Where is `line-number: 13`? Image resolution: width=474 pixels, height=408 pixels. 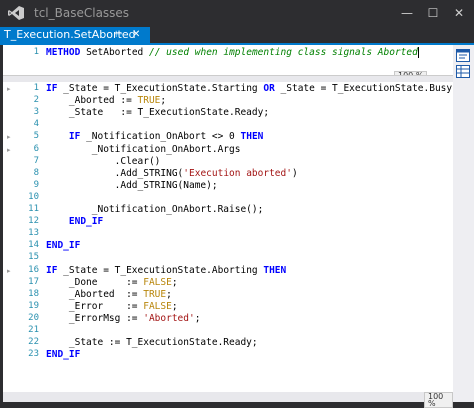
line-number: 13 is located at coordinates (33, 233).